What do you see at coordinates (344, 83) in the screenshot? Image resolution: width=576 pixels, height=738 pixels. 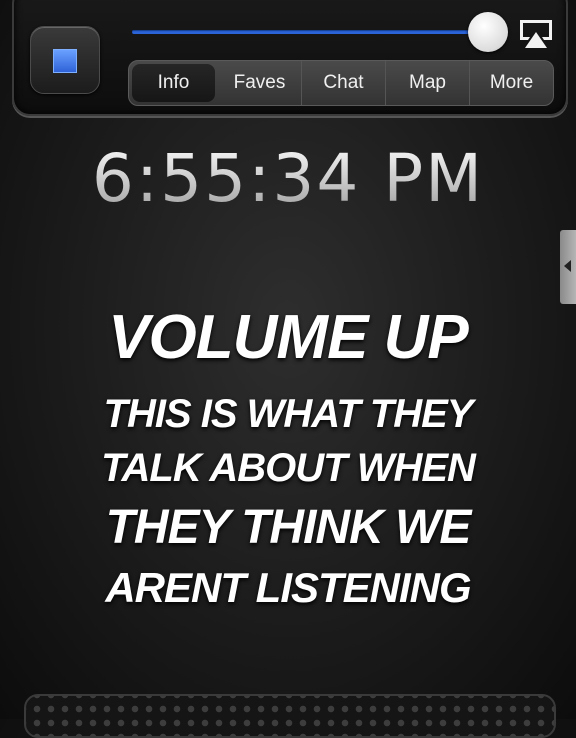 I see `tab-chat: Chat` at bounding box center [344, 83].